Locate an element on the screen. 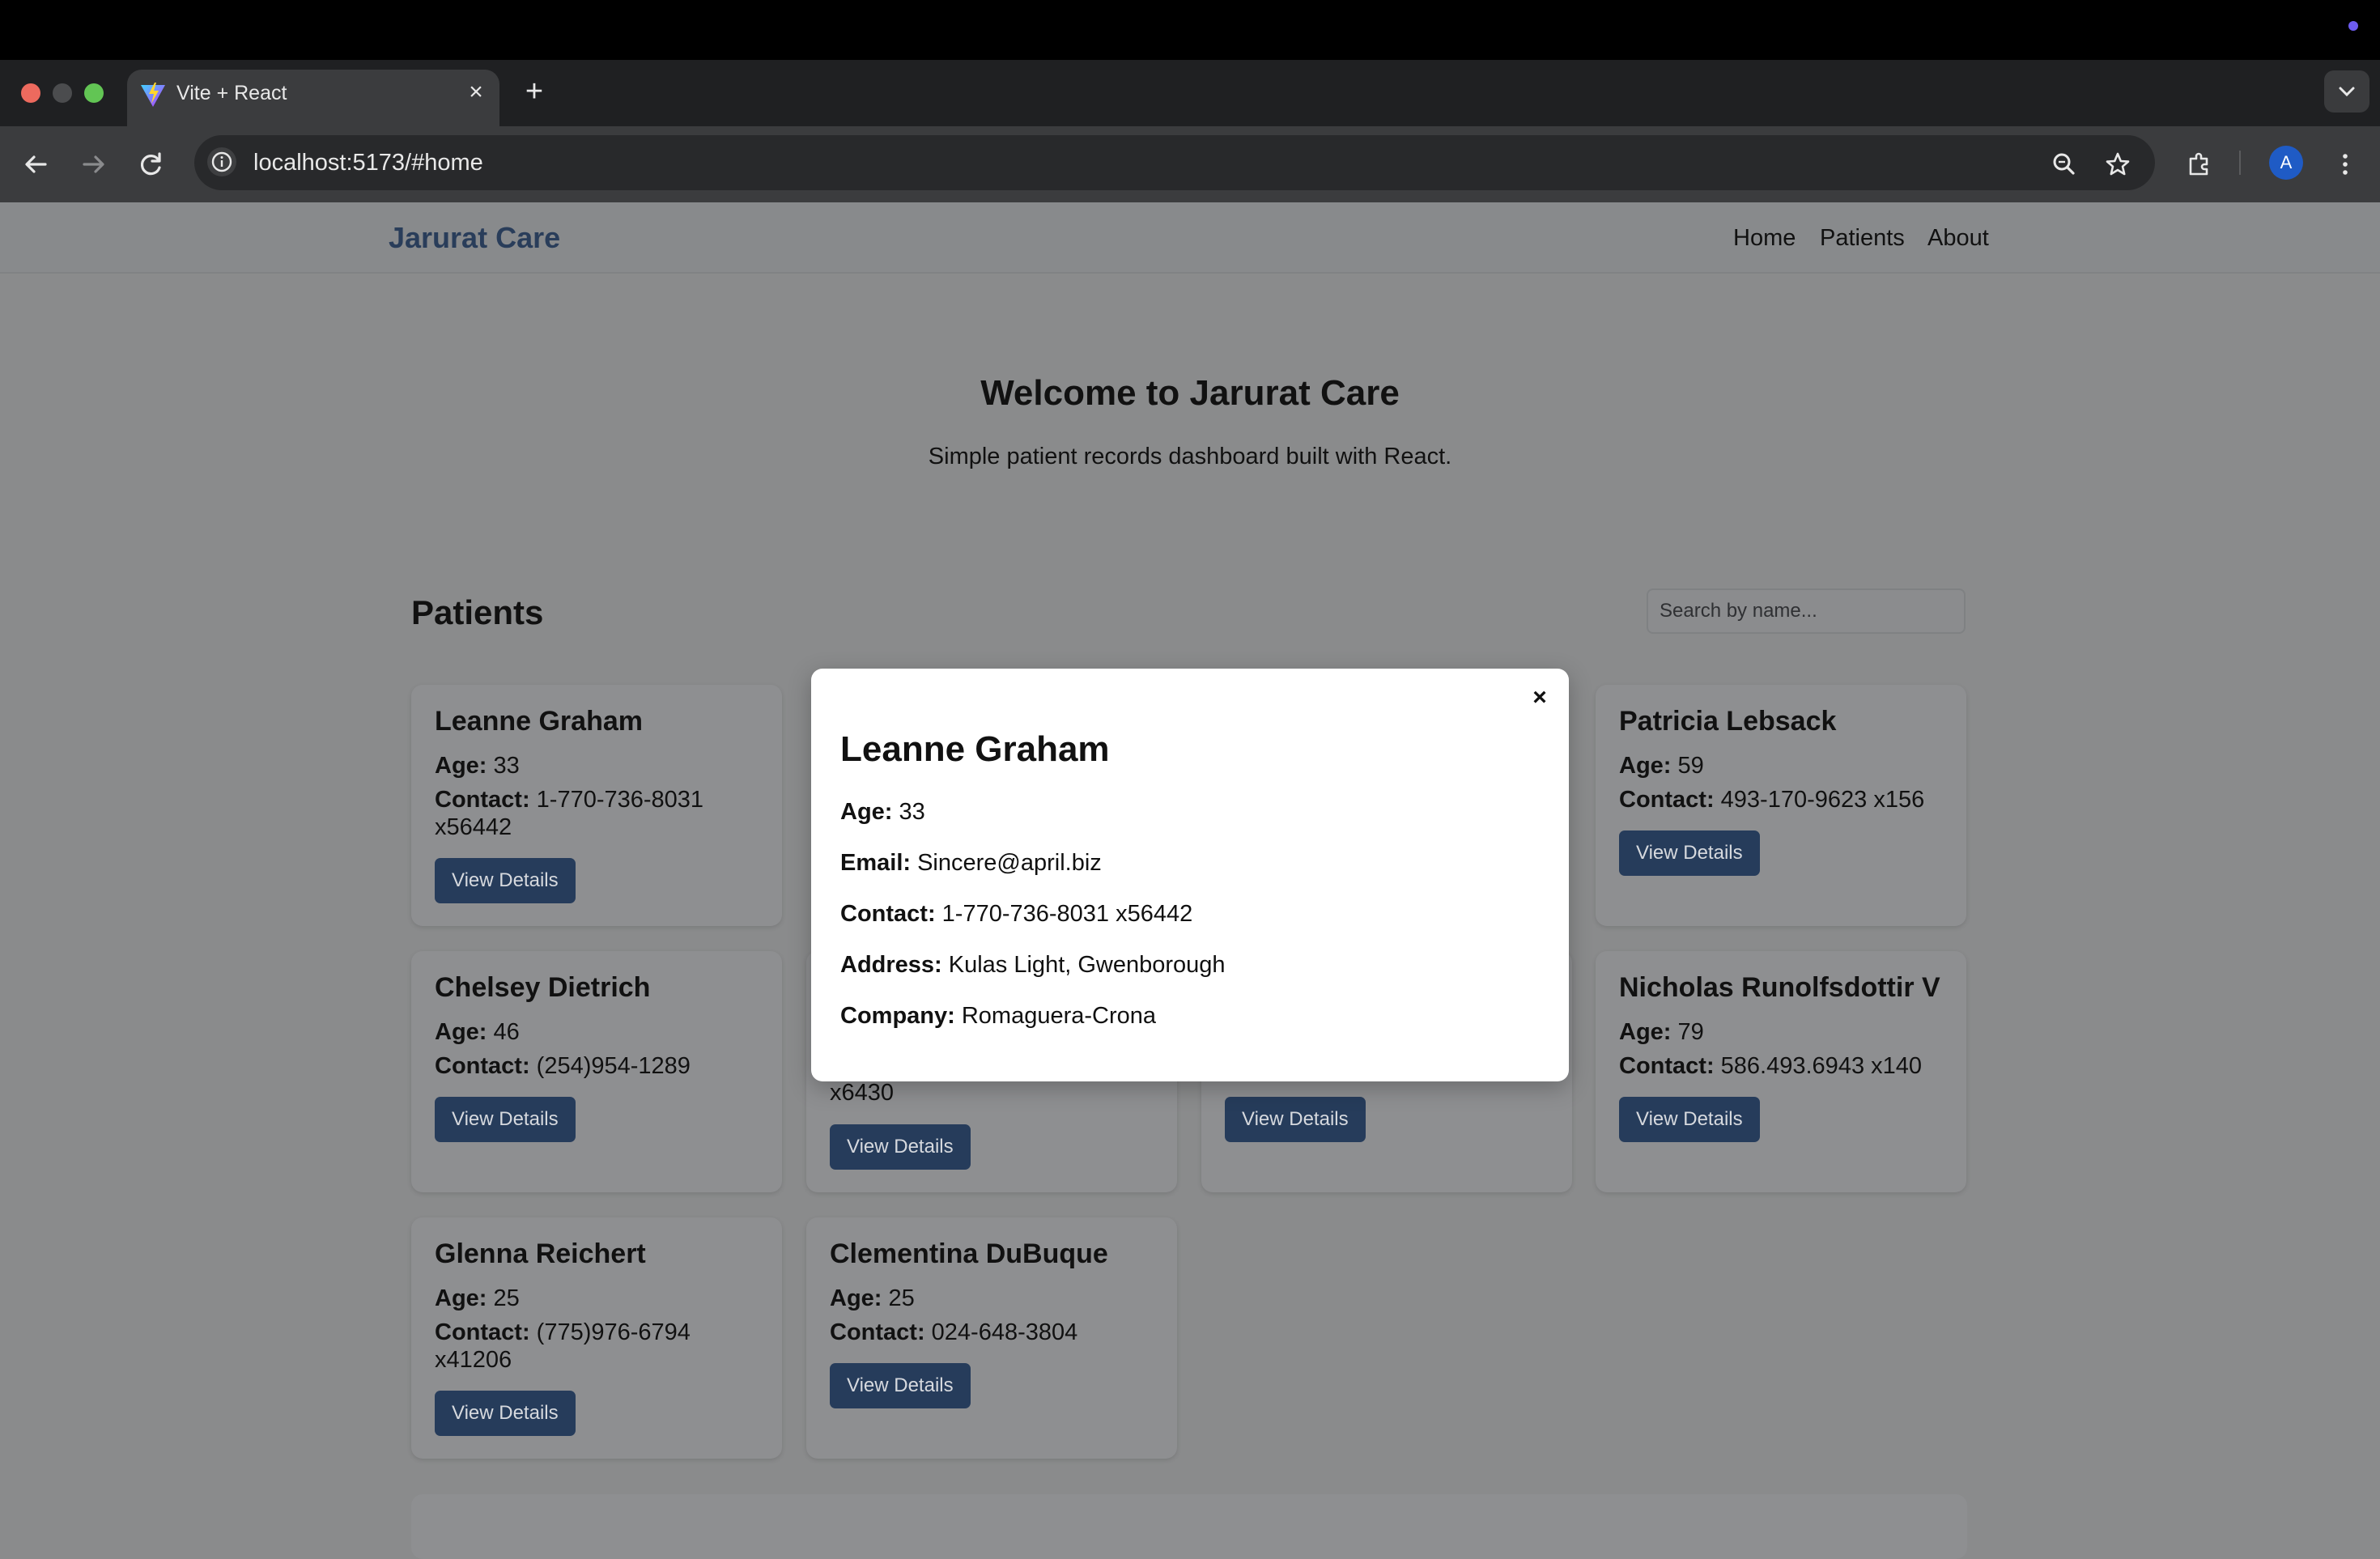 The width and height of the screenshot is (2380, 1559). field-label: Address: is located at coordinates (891, 965).